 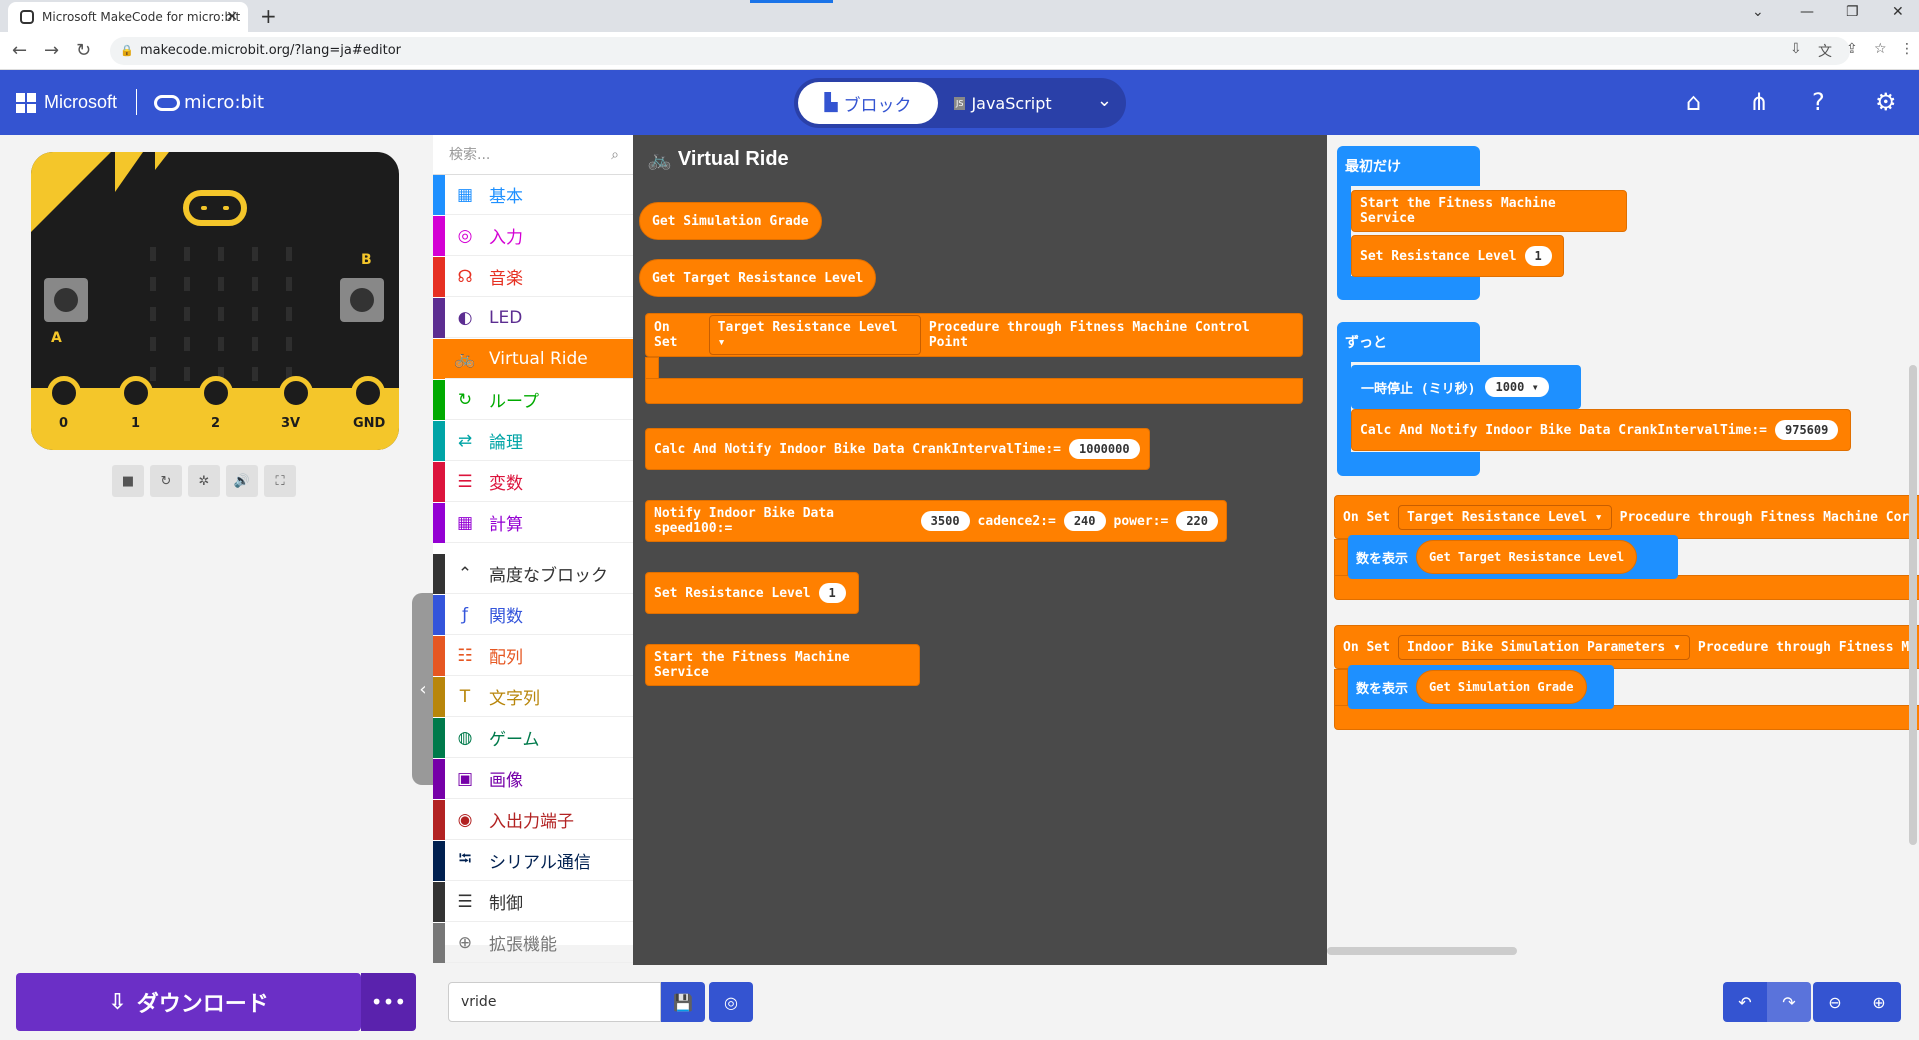 I want to click on category-array: ☷ 配列, so click(x=533, y=656).